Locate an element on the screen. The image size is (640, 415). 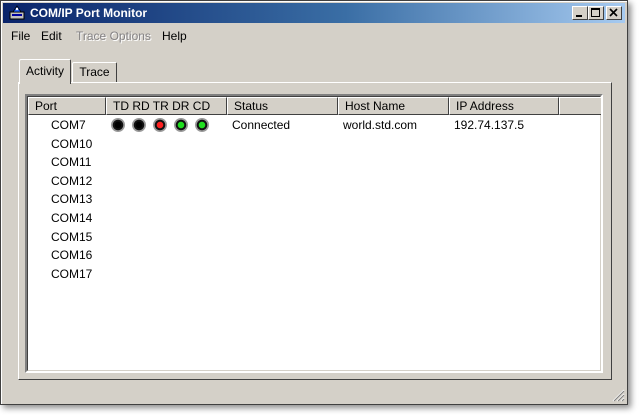
list-item: COM14 is located at coordinates (314, 218).